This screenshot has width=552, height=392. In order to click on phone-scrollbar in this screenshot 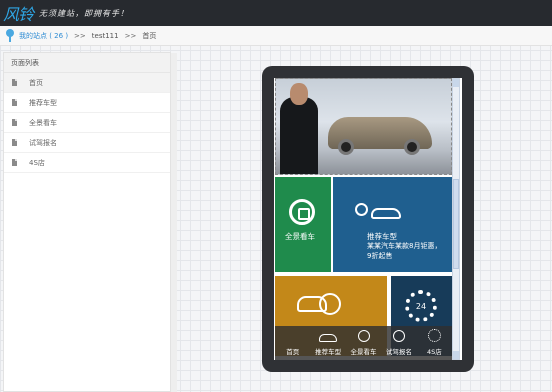, I will do `click(456, 219)`.